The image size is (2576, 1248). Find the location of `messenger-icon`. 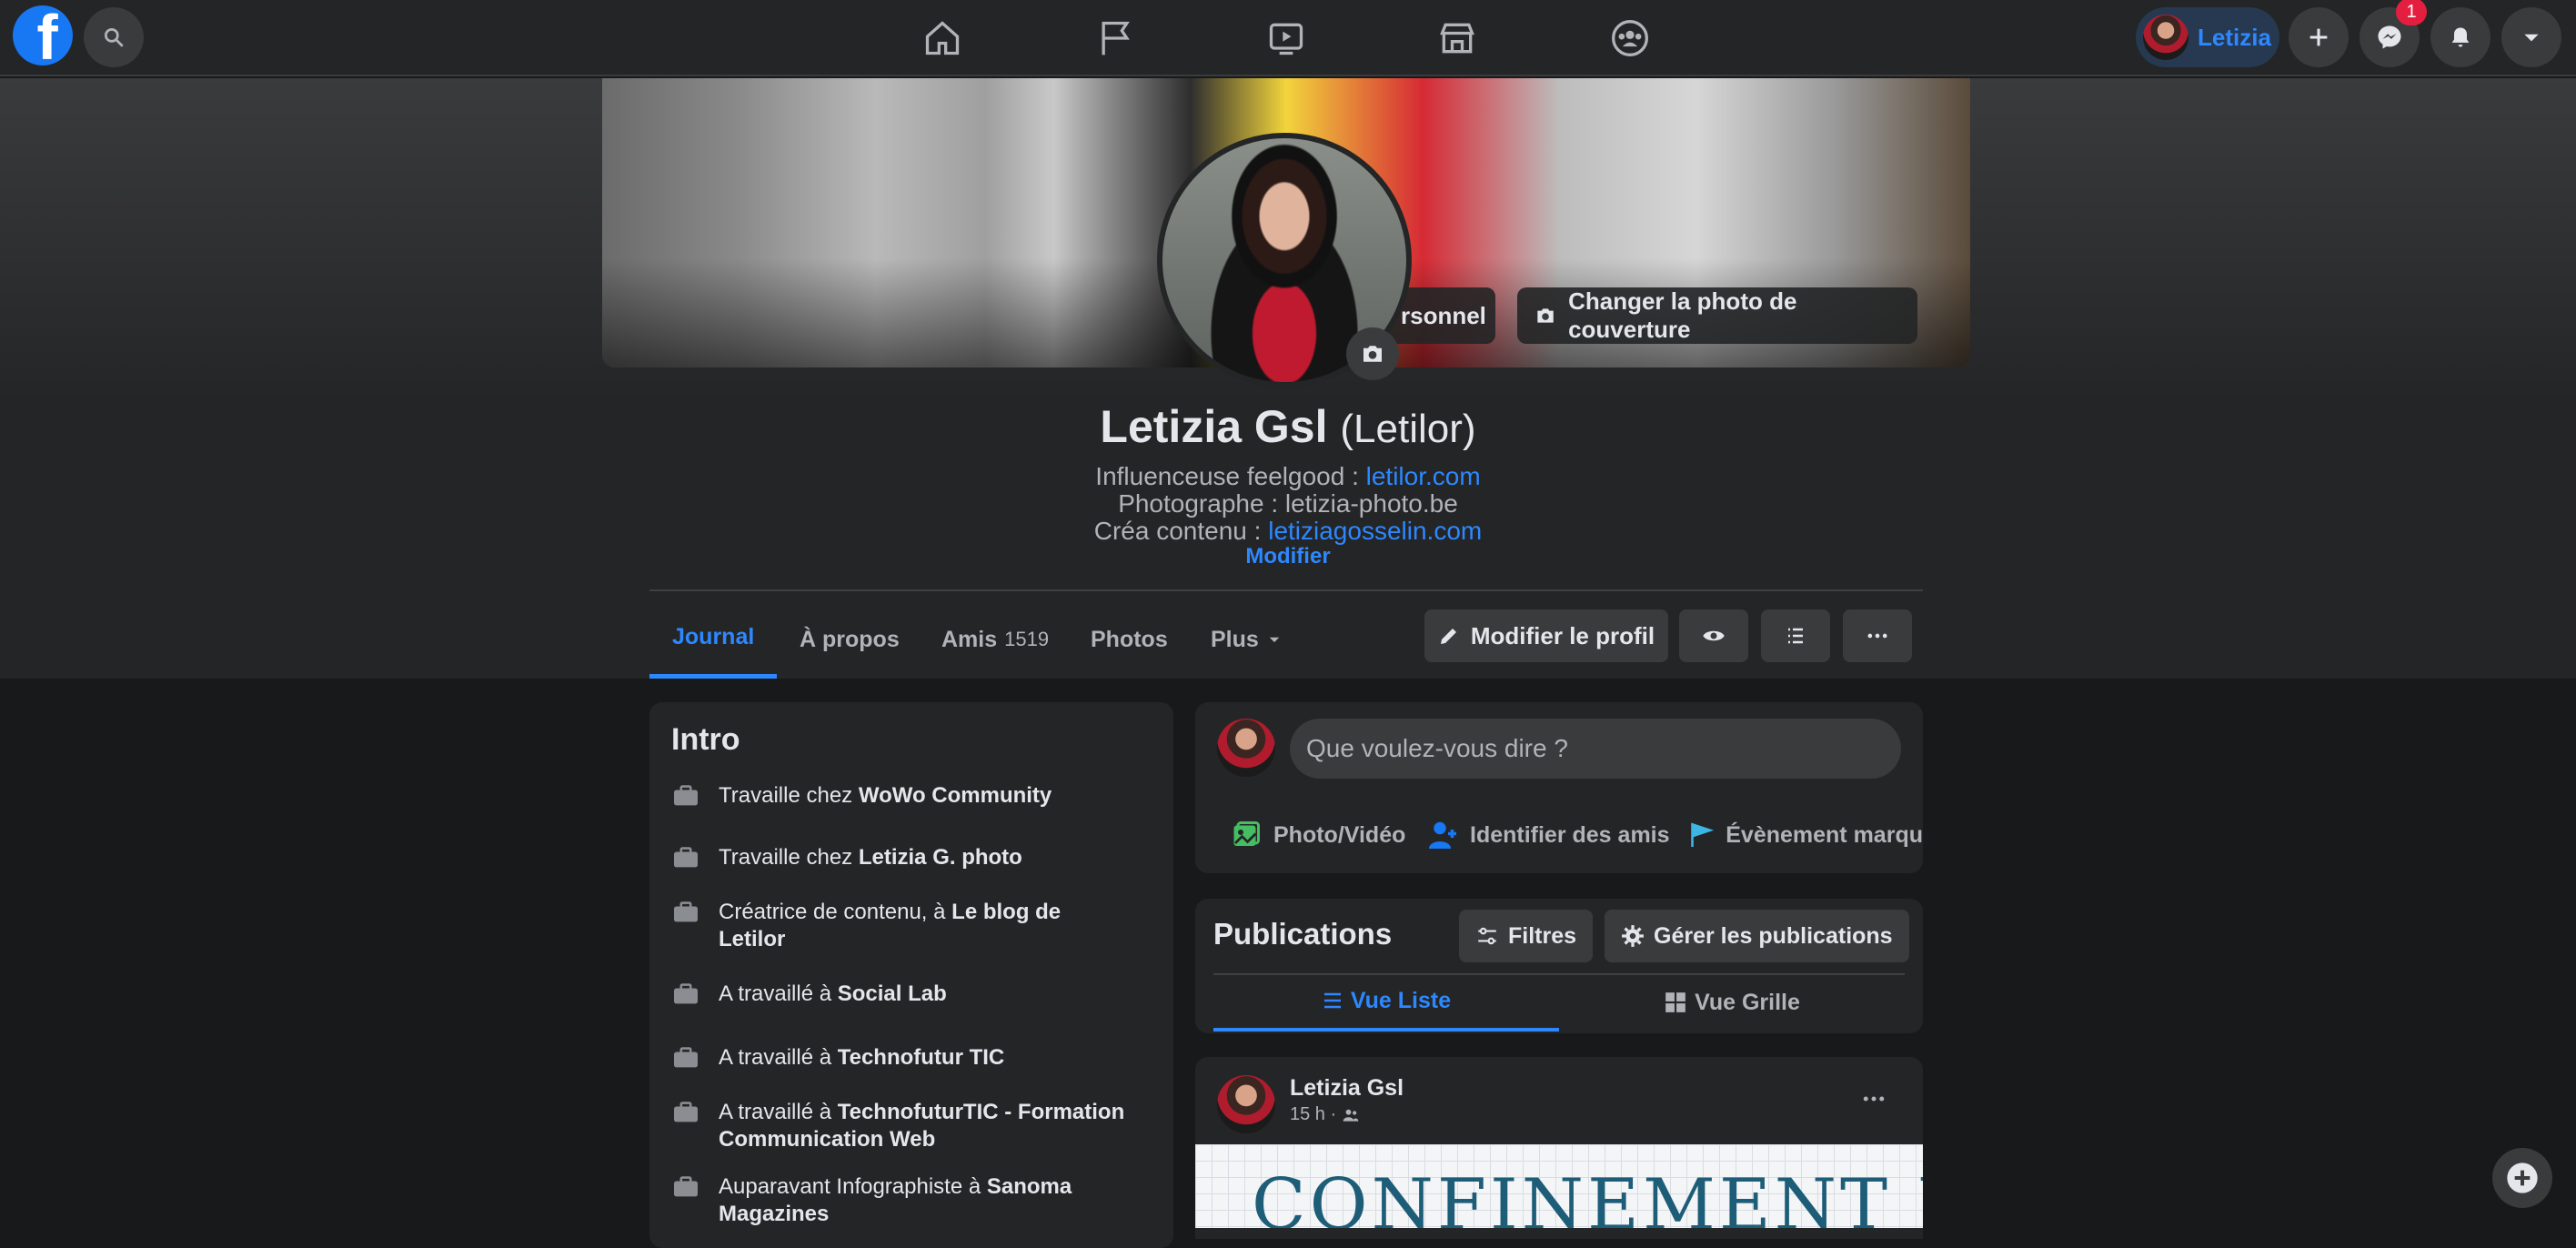

messenger-icon is located at coordinates (2389, 37).